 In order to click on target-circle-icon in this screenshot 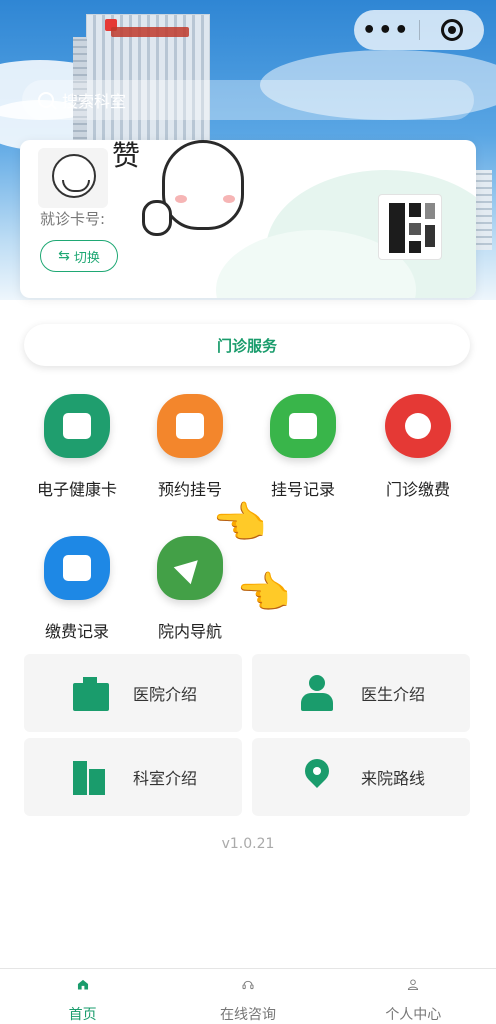, I will do `click(451, 30)`.